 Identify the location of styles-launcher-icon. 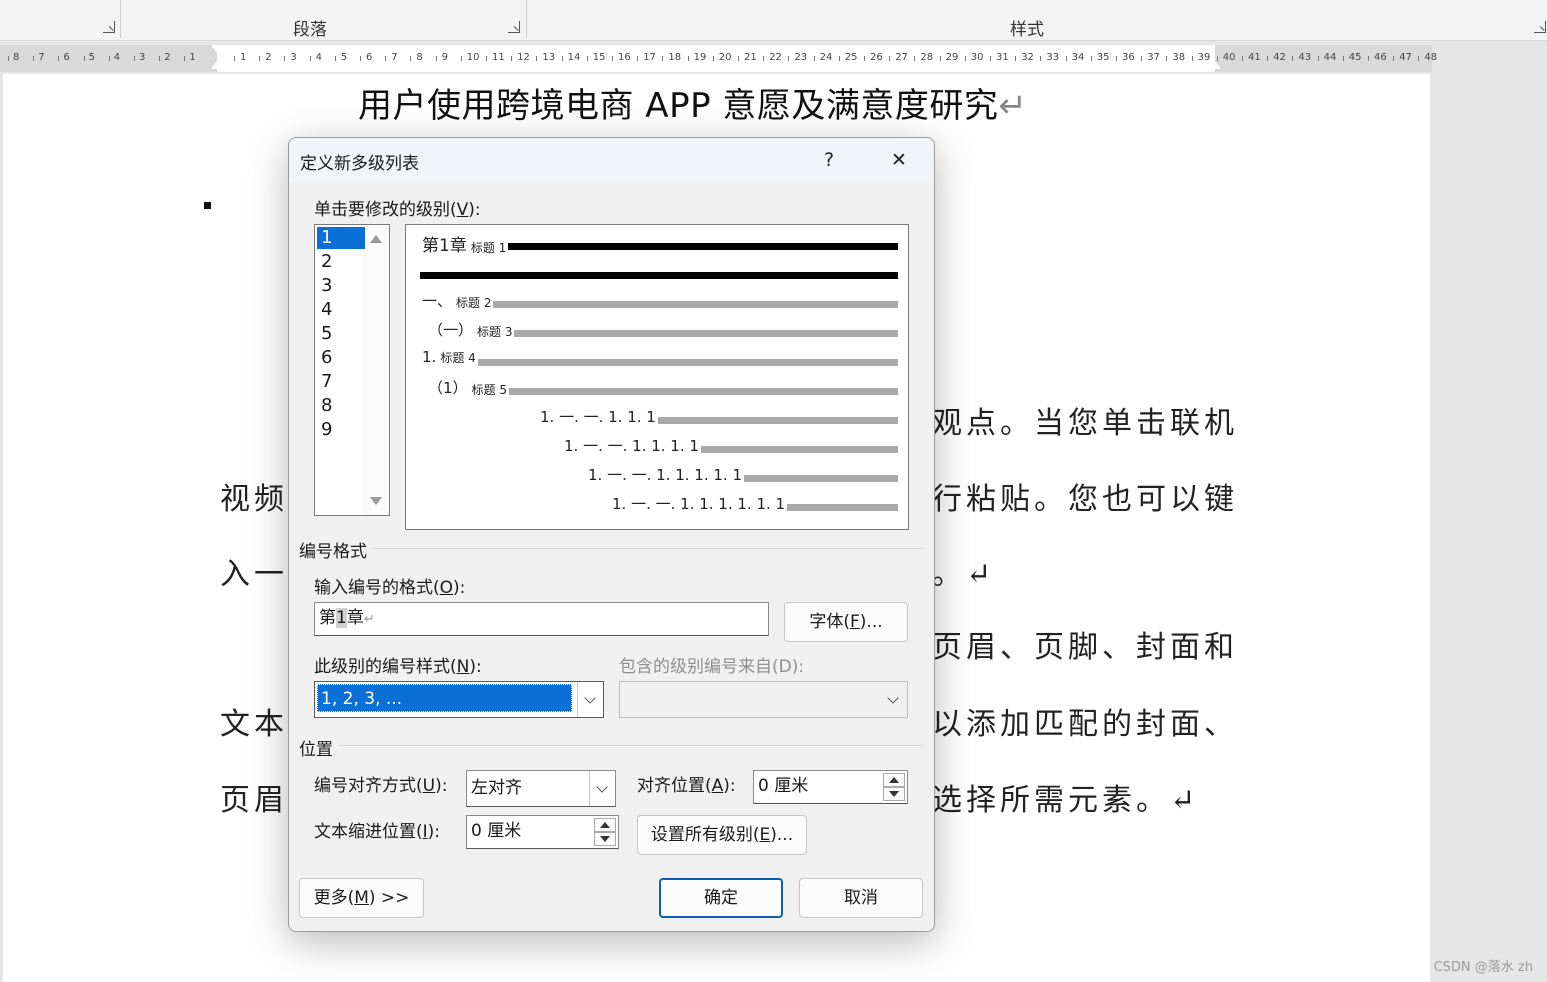
(1540, 27).